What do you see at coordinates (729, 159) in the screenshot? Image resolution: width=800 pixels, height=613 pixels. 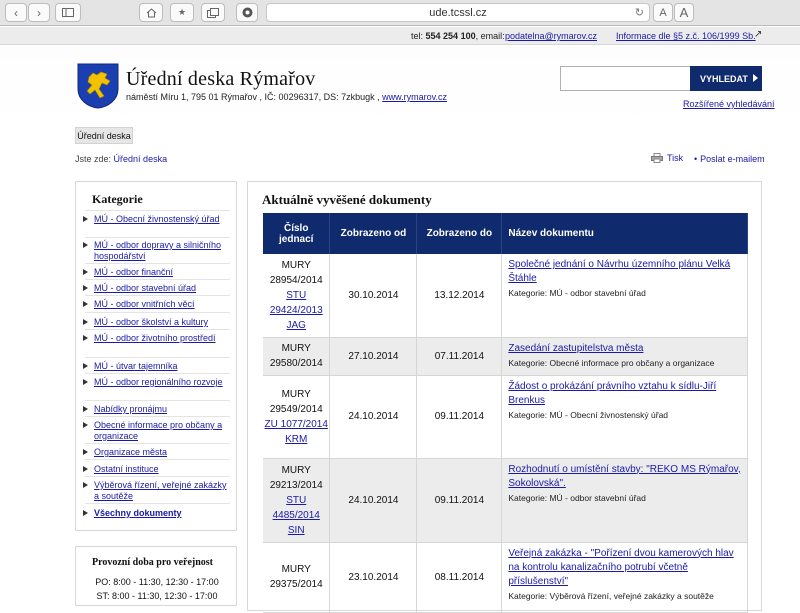 I see `send-email-link: • Poslat e-mailem` at bounding box center [729, 159].